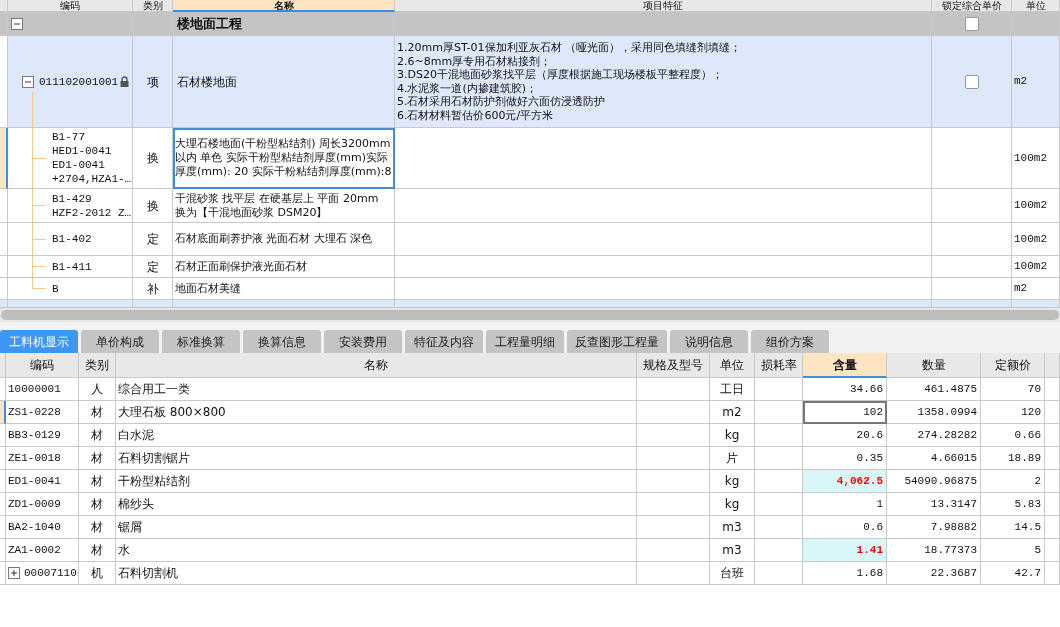  Describe the element at coordinates (934, 435) in the screenshot. I see `table-cell: 274.28282` at that location.